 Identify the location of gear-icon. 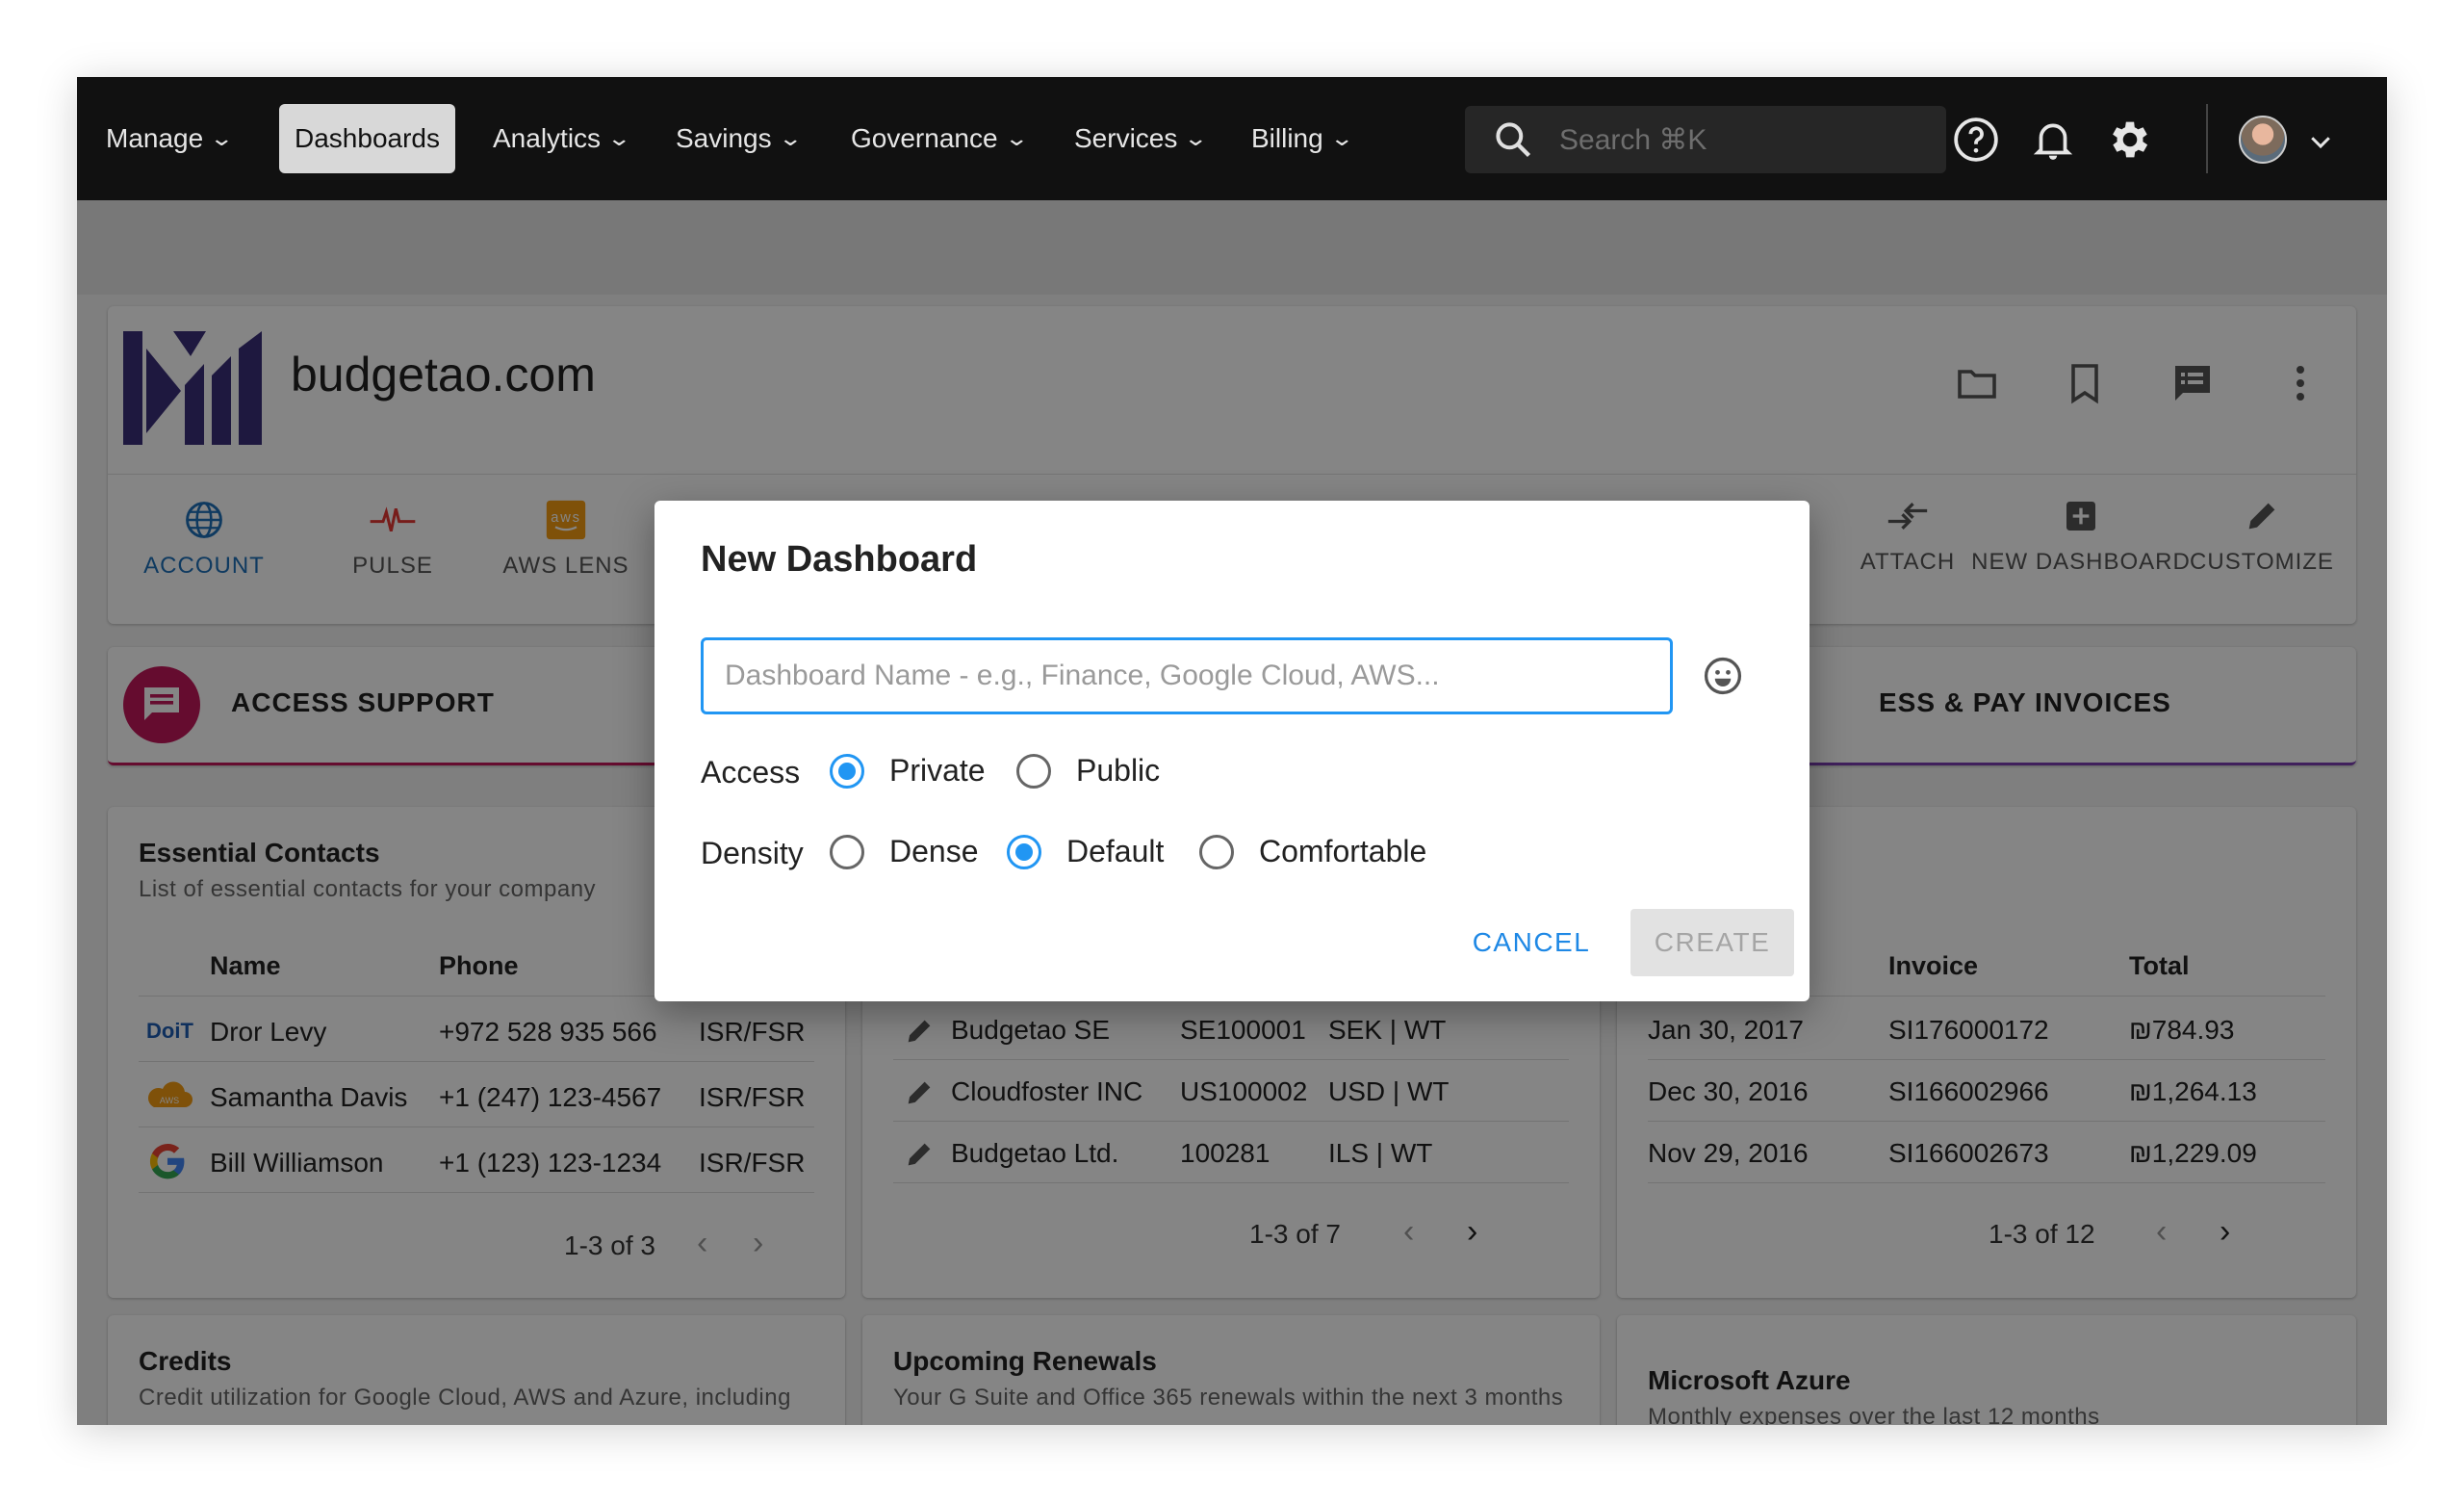
(2130, 140).